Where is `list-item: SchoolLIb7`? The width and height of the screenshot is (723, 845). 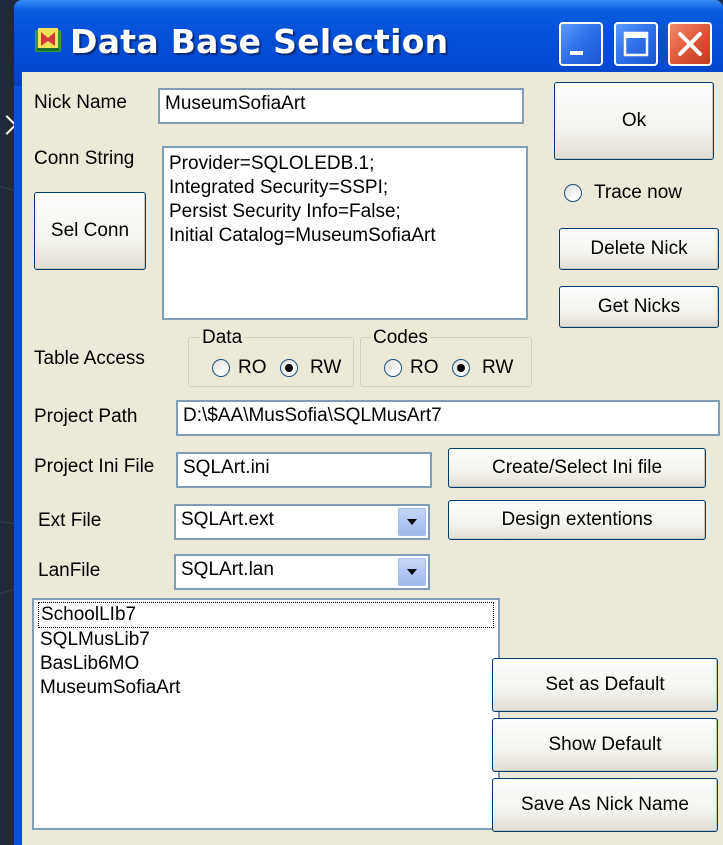 list-item: SchoolLIb7 is located at coordinates (266, 615).